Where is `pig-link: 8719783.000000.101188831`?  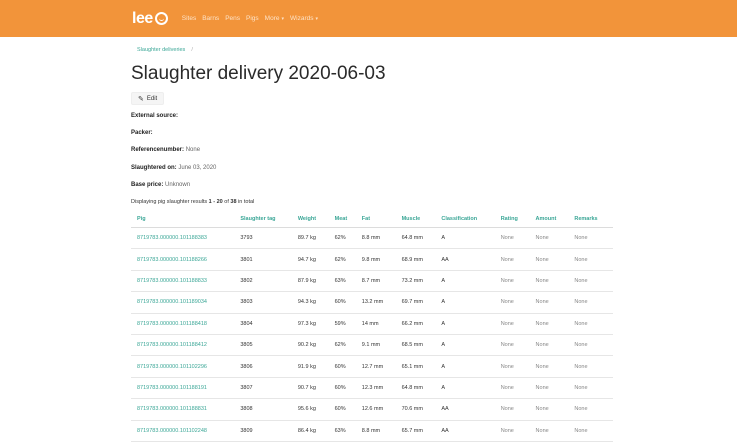 pig-link: 8719783.000000.101188831 is located at coordinates (183, 409).